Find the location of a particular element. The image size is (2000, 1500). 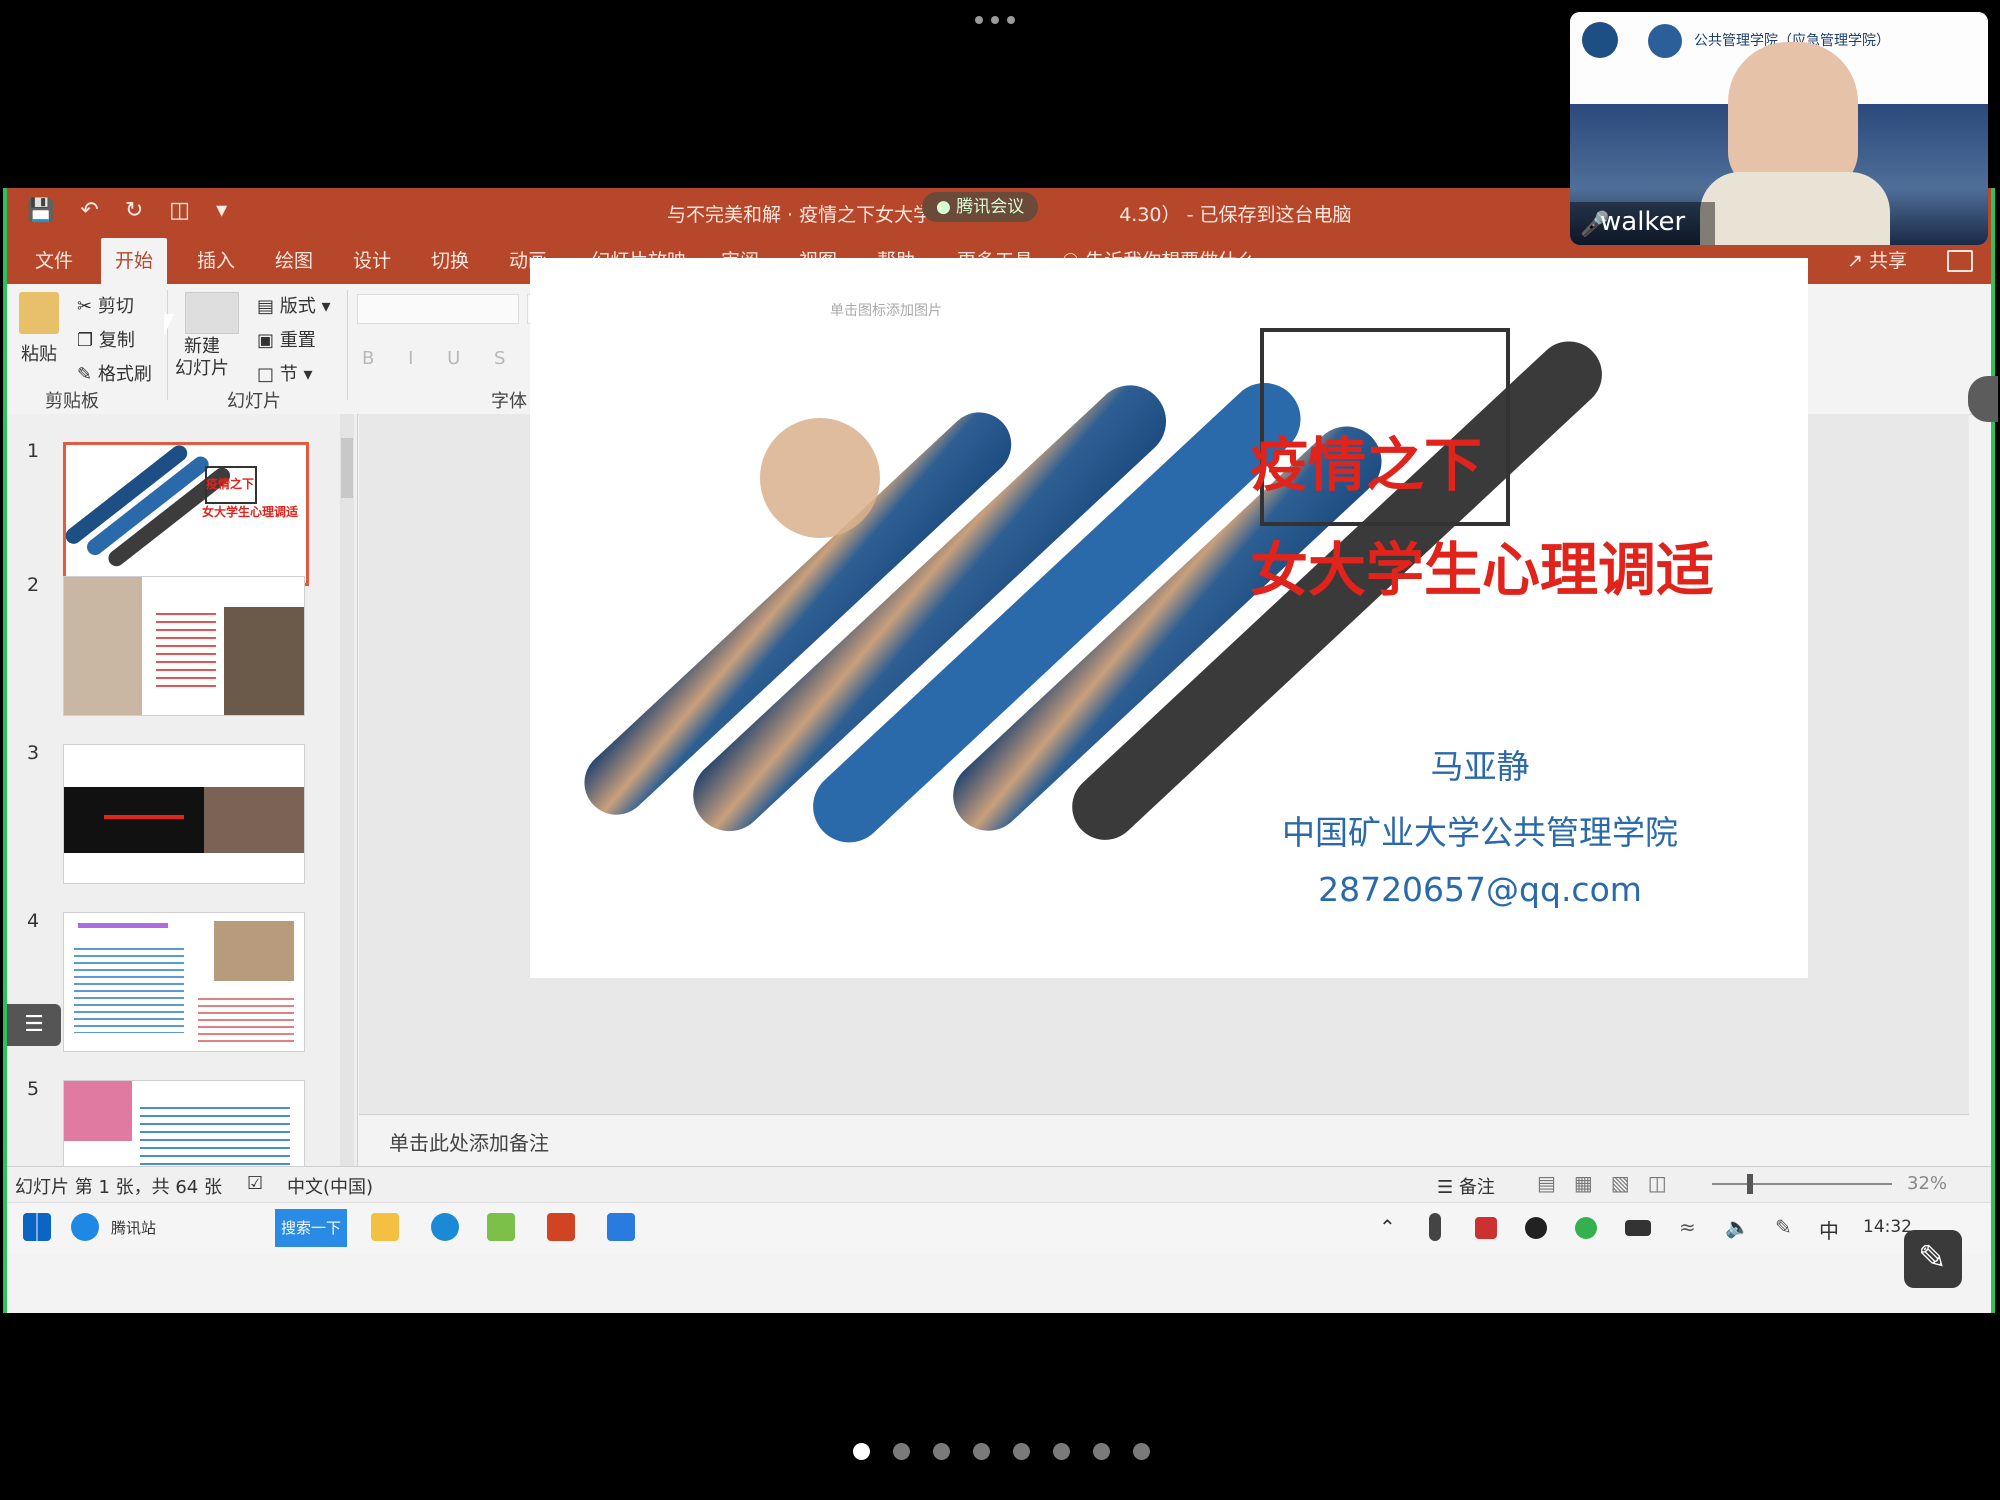

battery-icon is located at coordinates (1638, 1228).